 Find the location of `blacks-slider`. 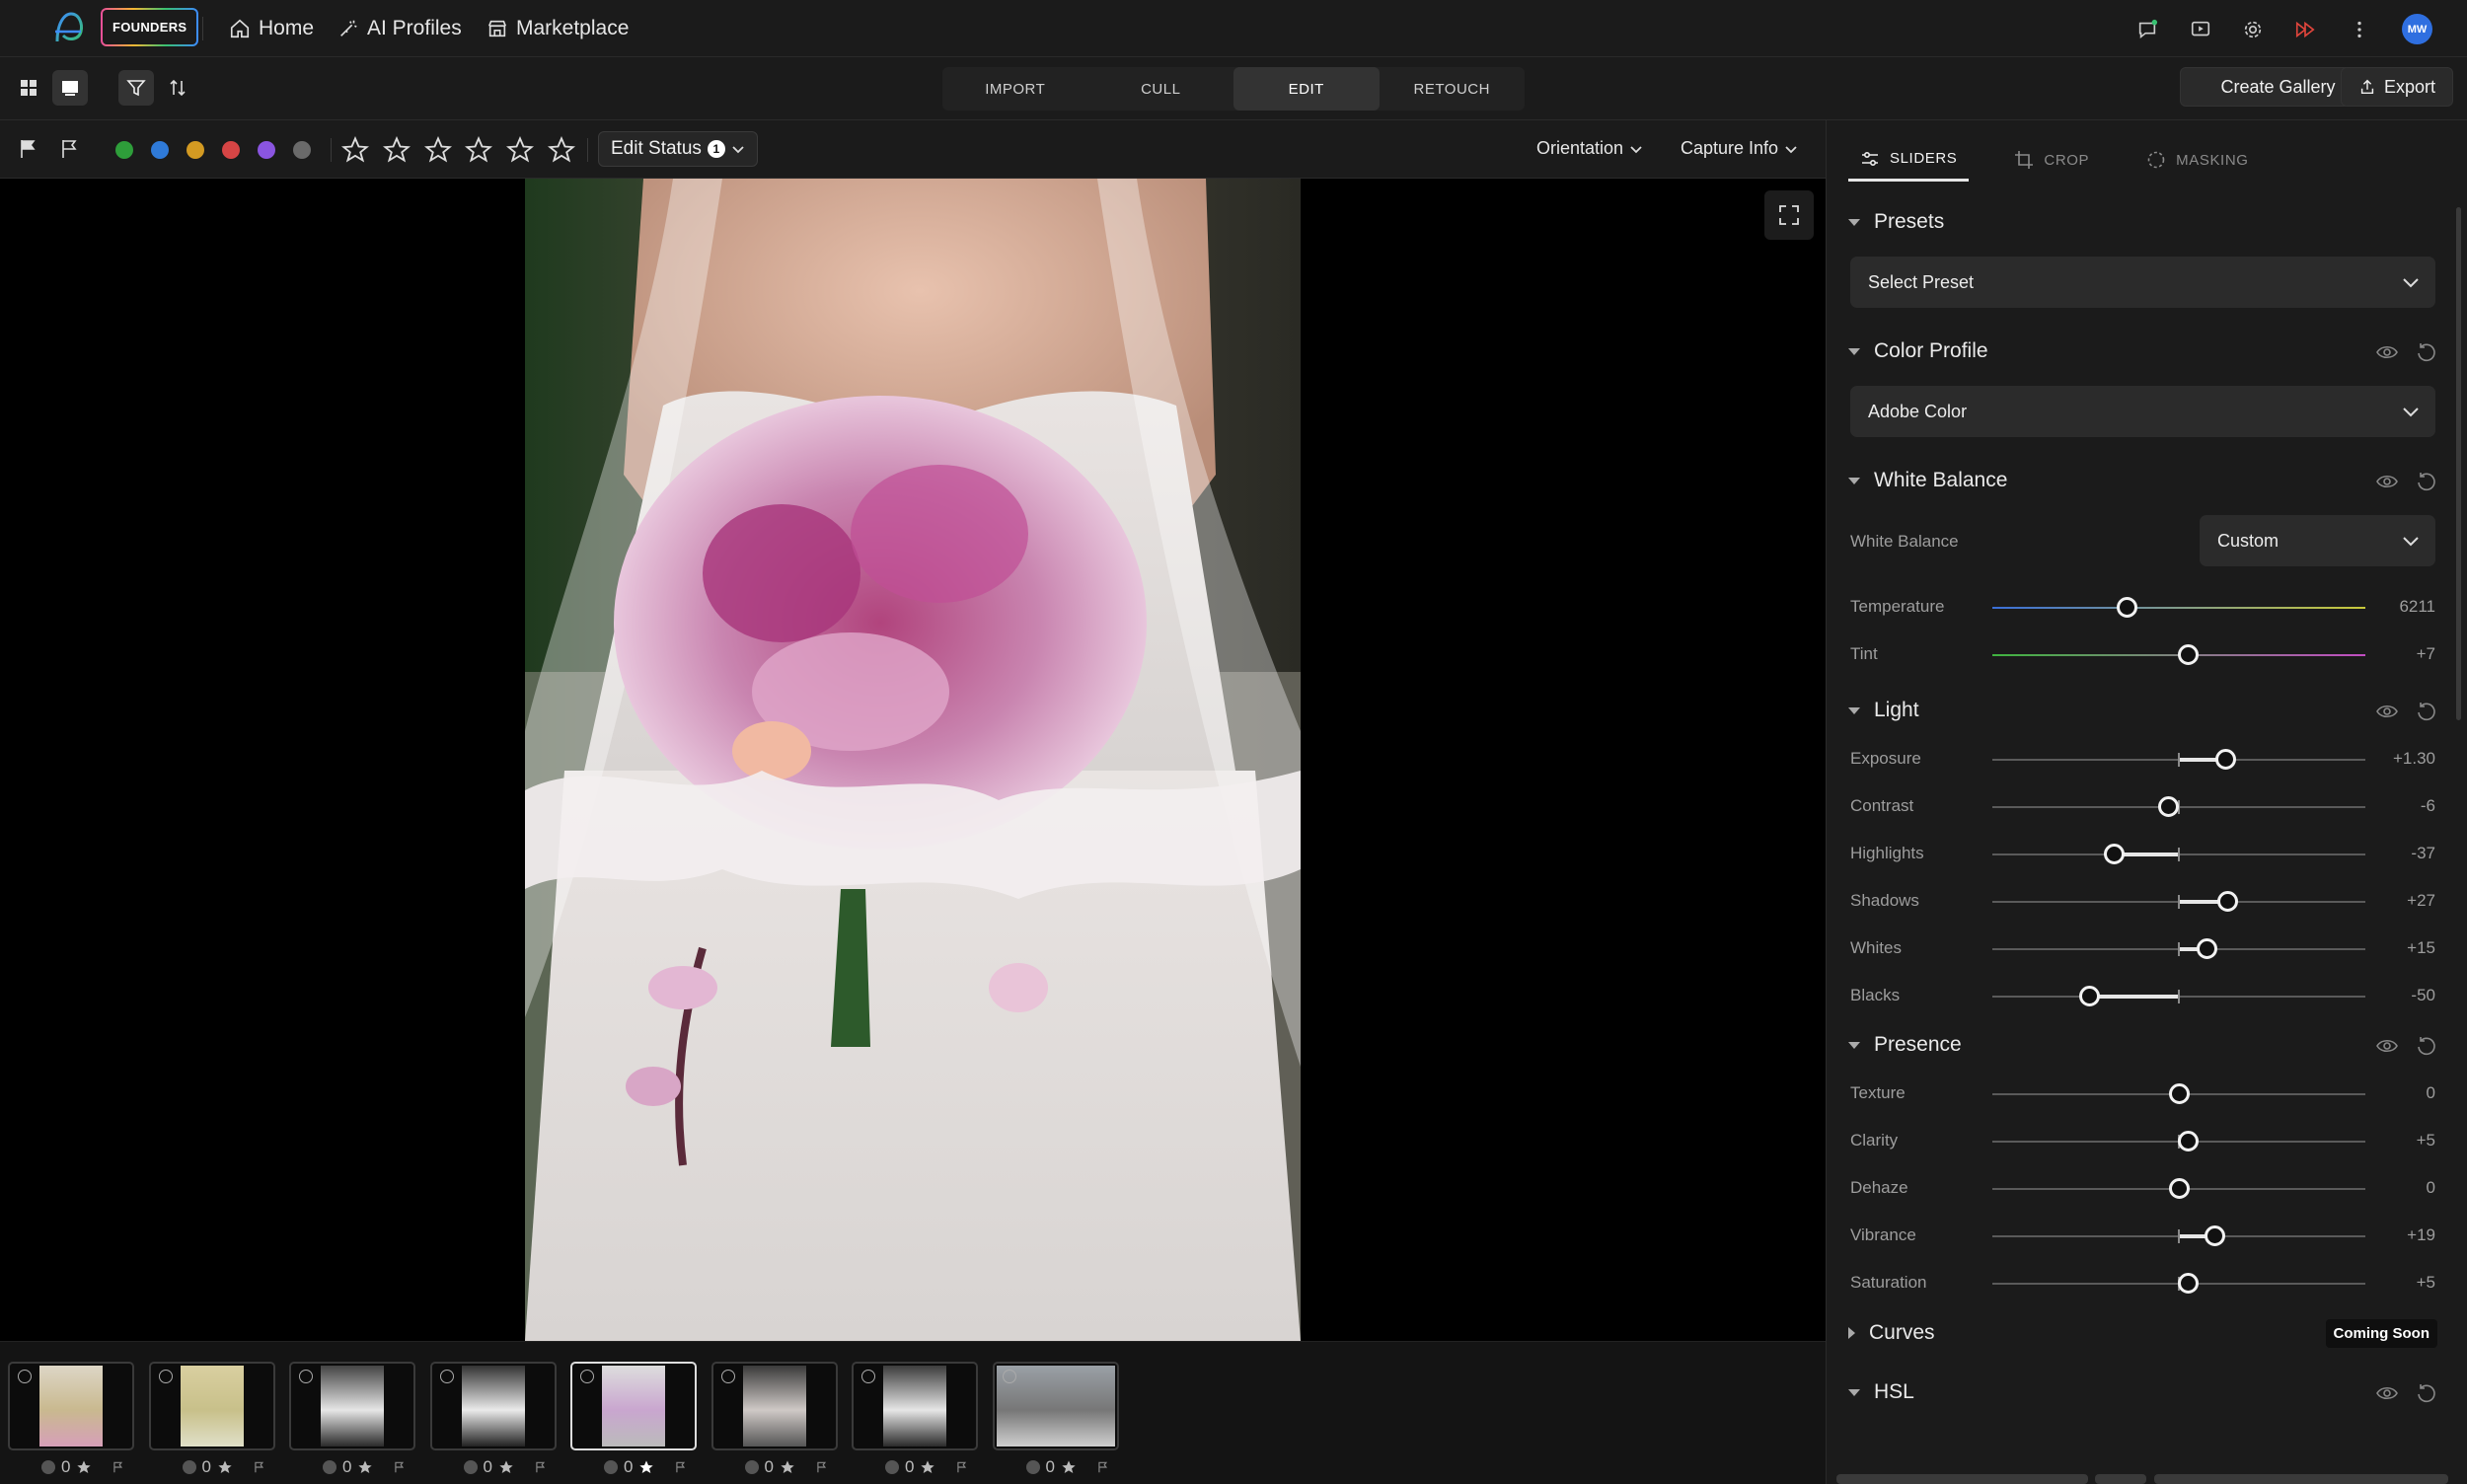

blacks-slider is located at coordinates (2178, 996).